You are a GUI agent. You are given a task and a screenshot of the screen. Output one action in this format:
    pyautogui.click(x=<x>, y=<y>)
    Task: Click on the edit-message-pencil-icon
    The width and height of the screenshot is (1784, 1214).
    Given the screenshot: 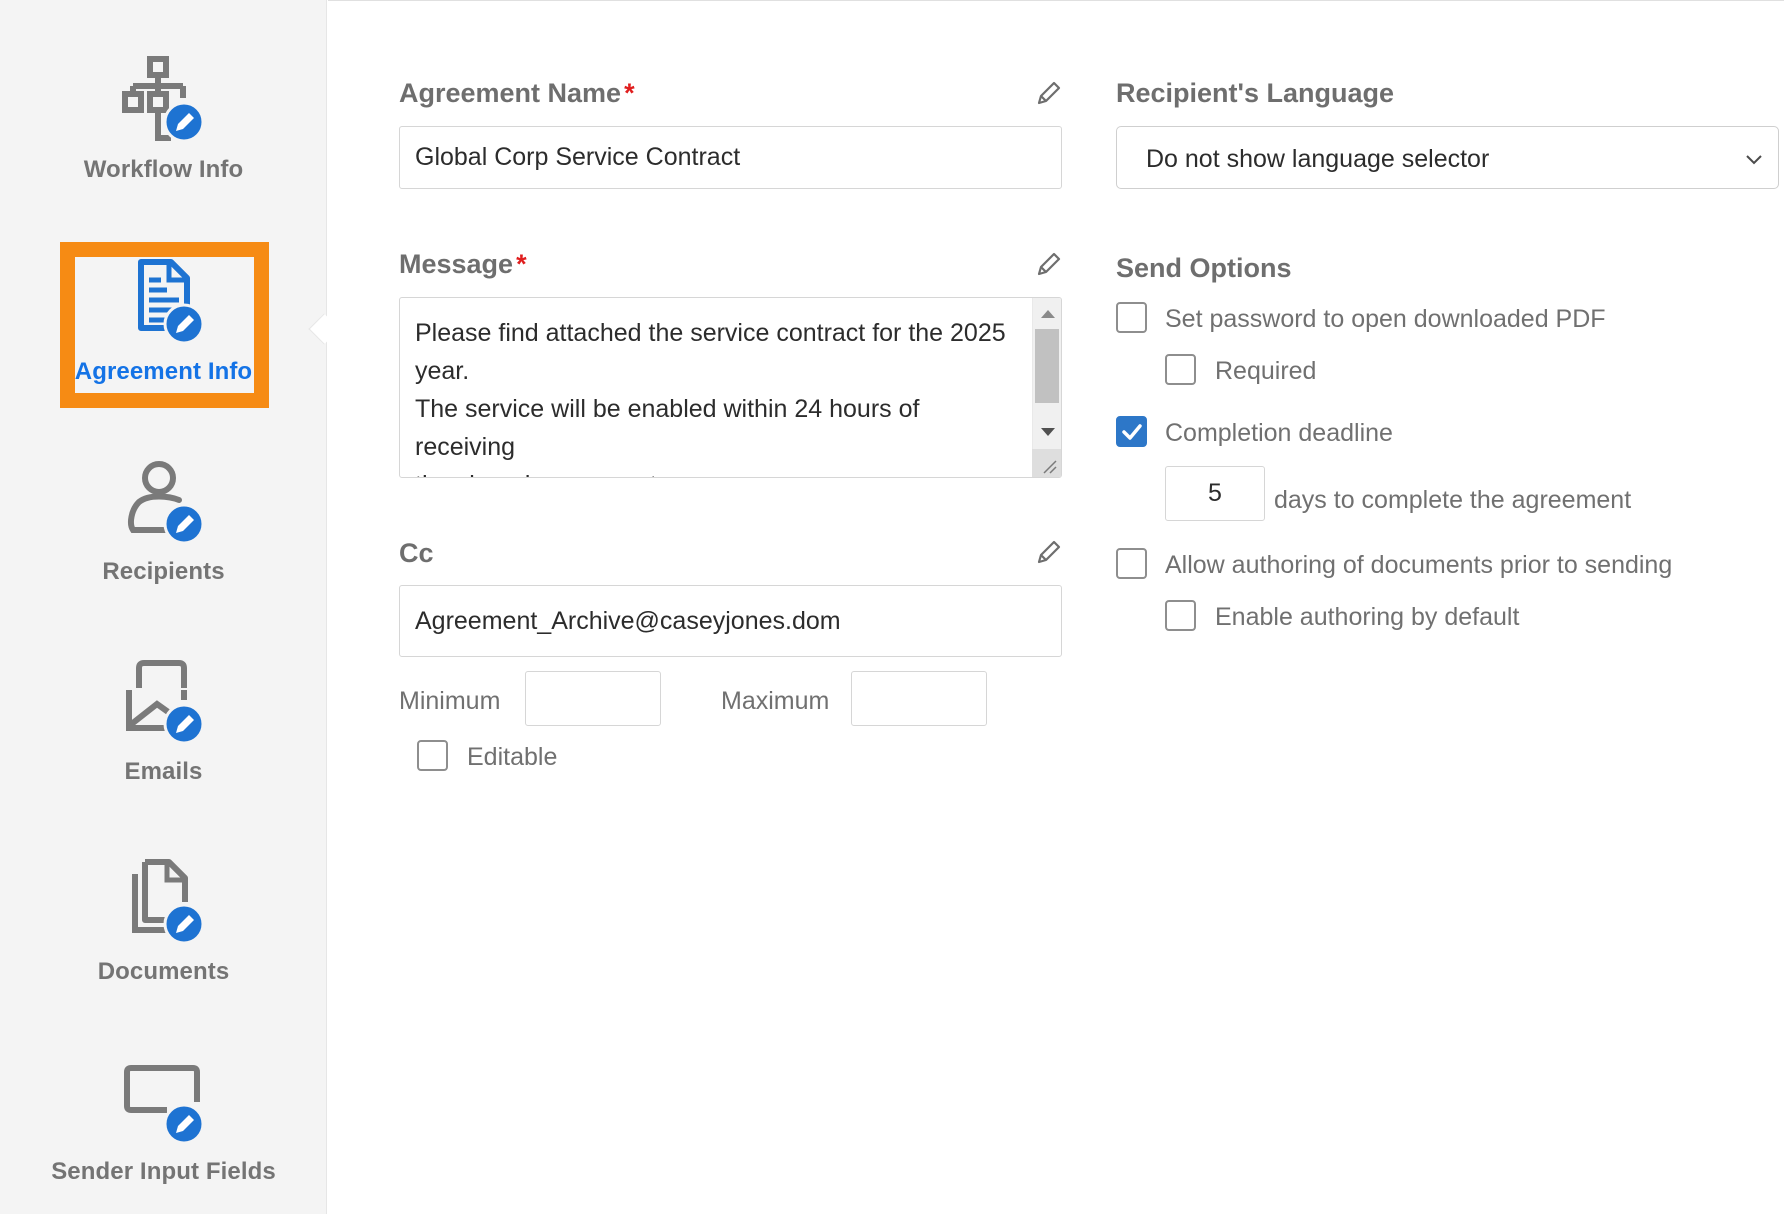 What is the action you would take?
    pyautogui.click(x=1048, y=265)
    